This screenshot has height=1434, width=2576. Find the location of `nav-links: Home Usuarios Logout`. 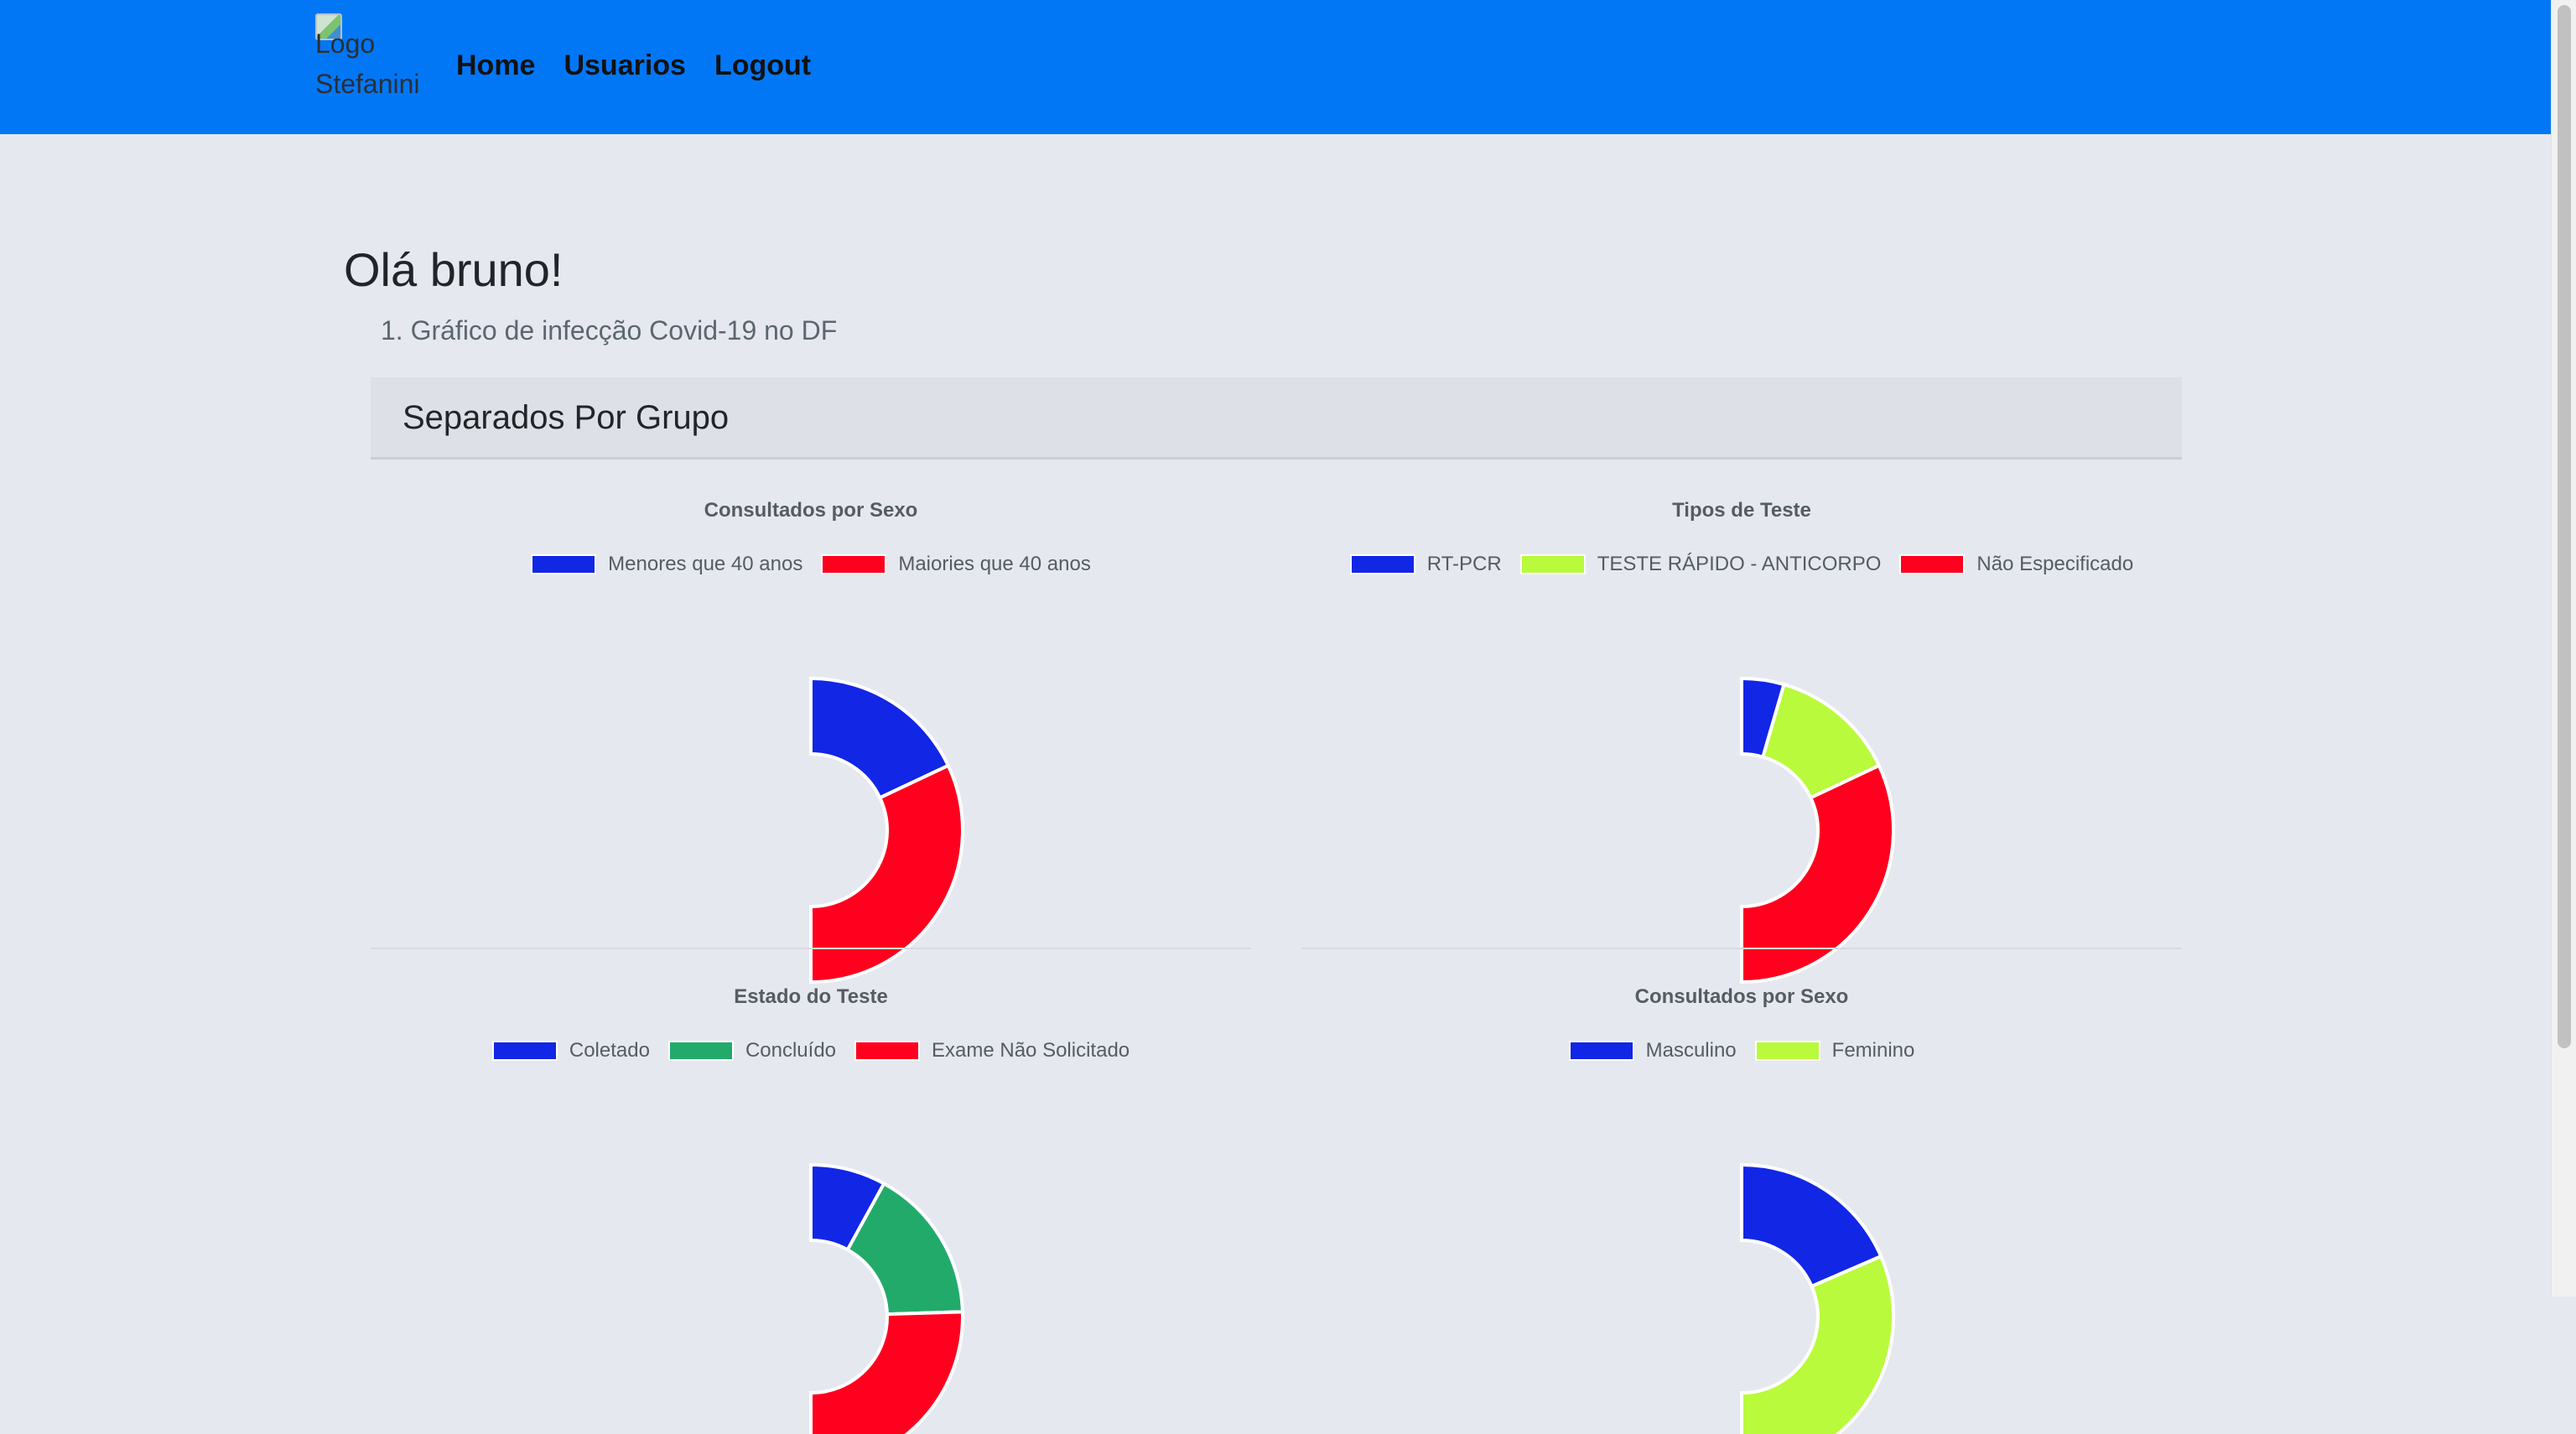

nav-links: Home Usuarios Logout is located at coordinates (633, 65).